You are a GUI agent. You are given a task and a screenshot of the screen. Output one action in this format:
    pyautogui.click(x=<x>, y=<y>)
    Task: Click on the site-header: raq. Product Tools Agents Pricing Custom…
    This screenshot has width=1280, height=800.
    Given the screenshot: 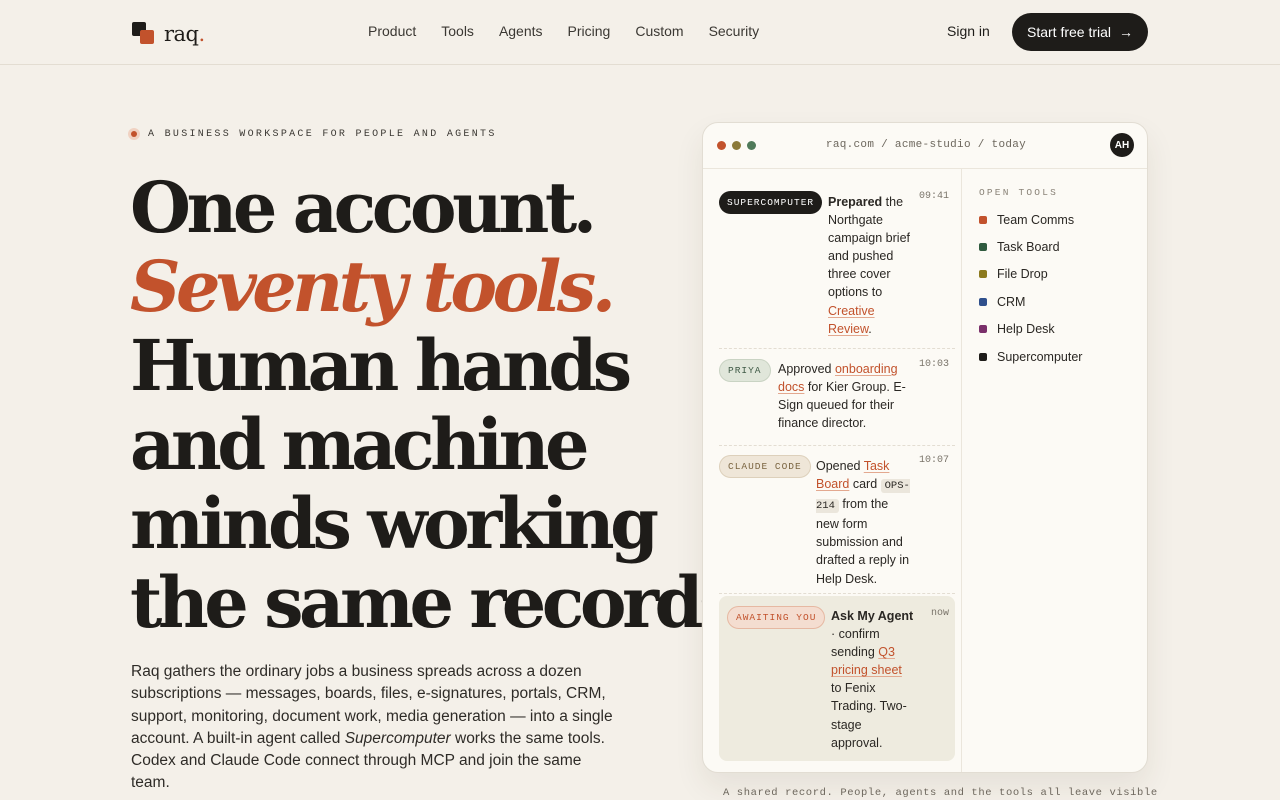 What is the action you would take?
    pyautogui.click(x=640, y=32)
    